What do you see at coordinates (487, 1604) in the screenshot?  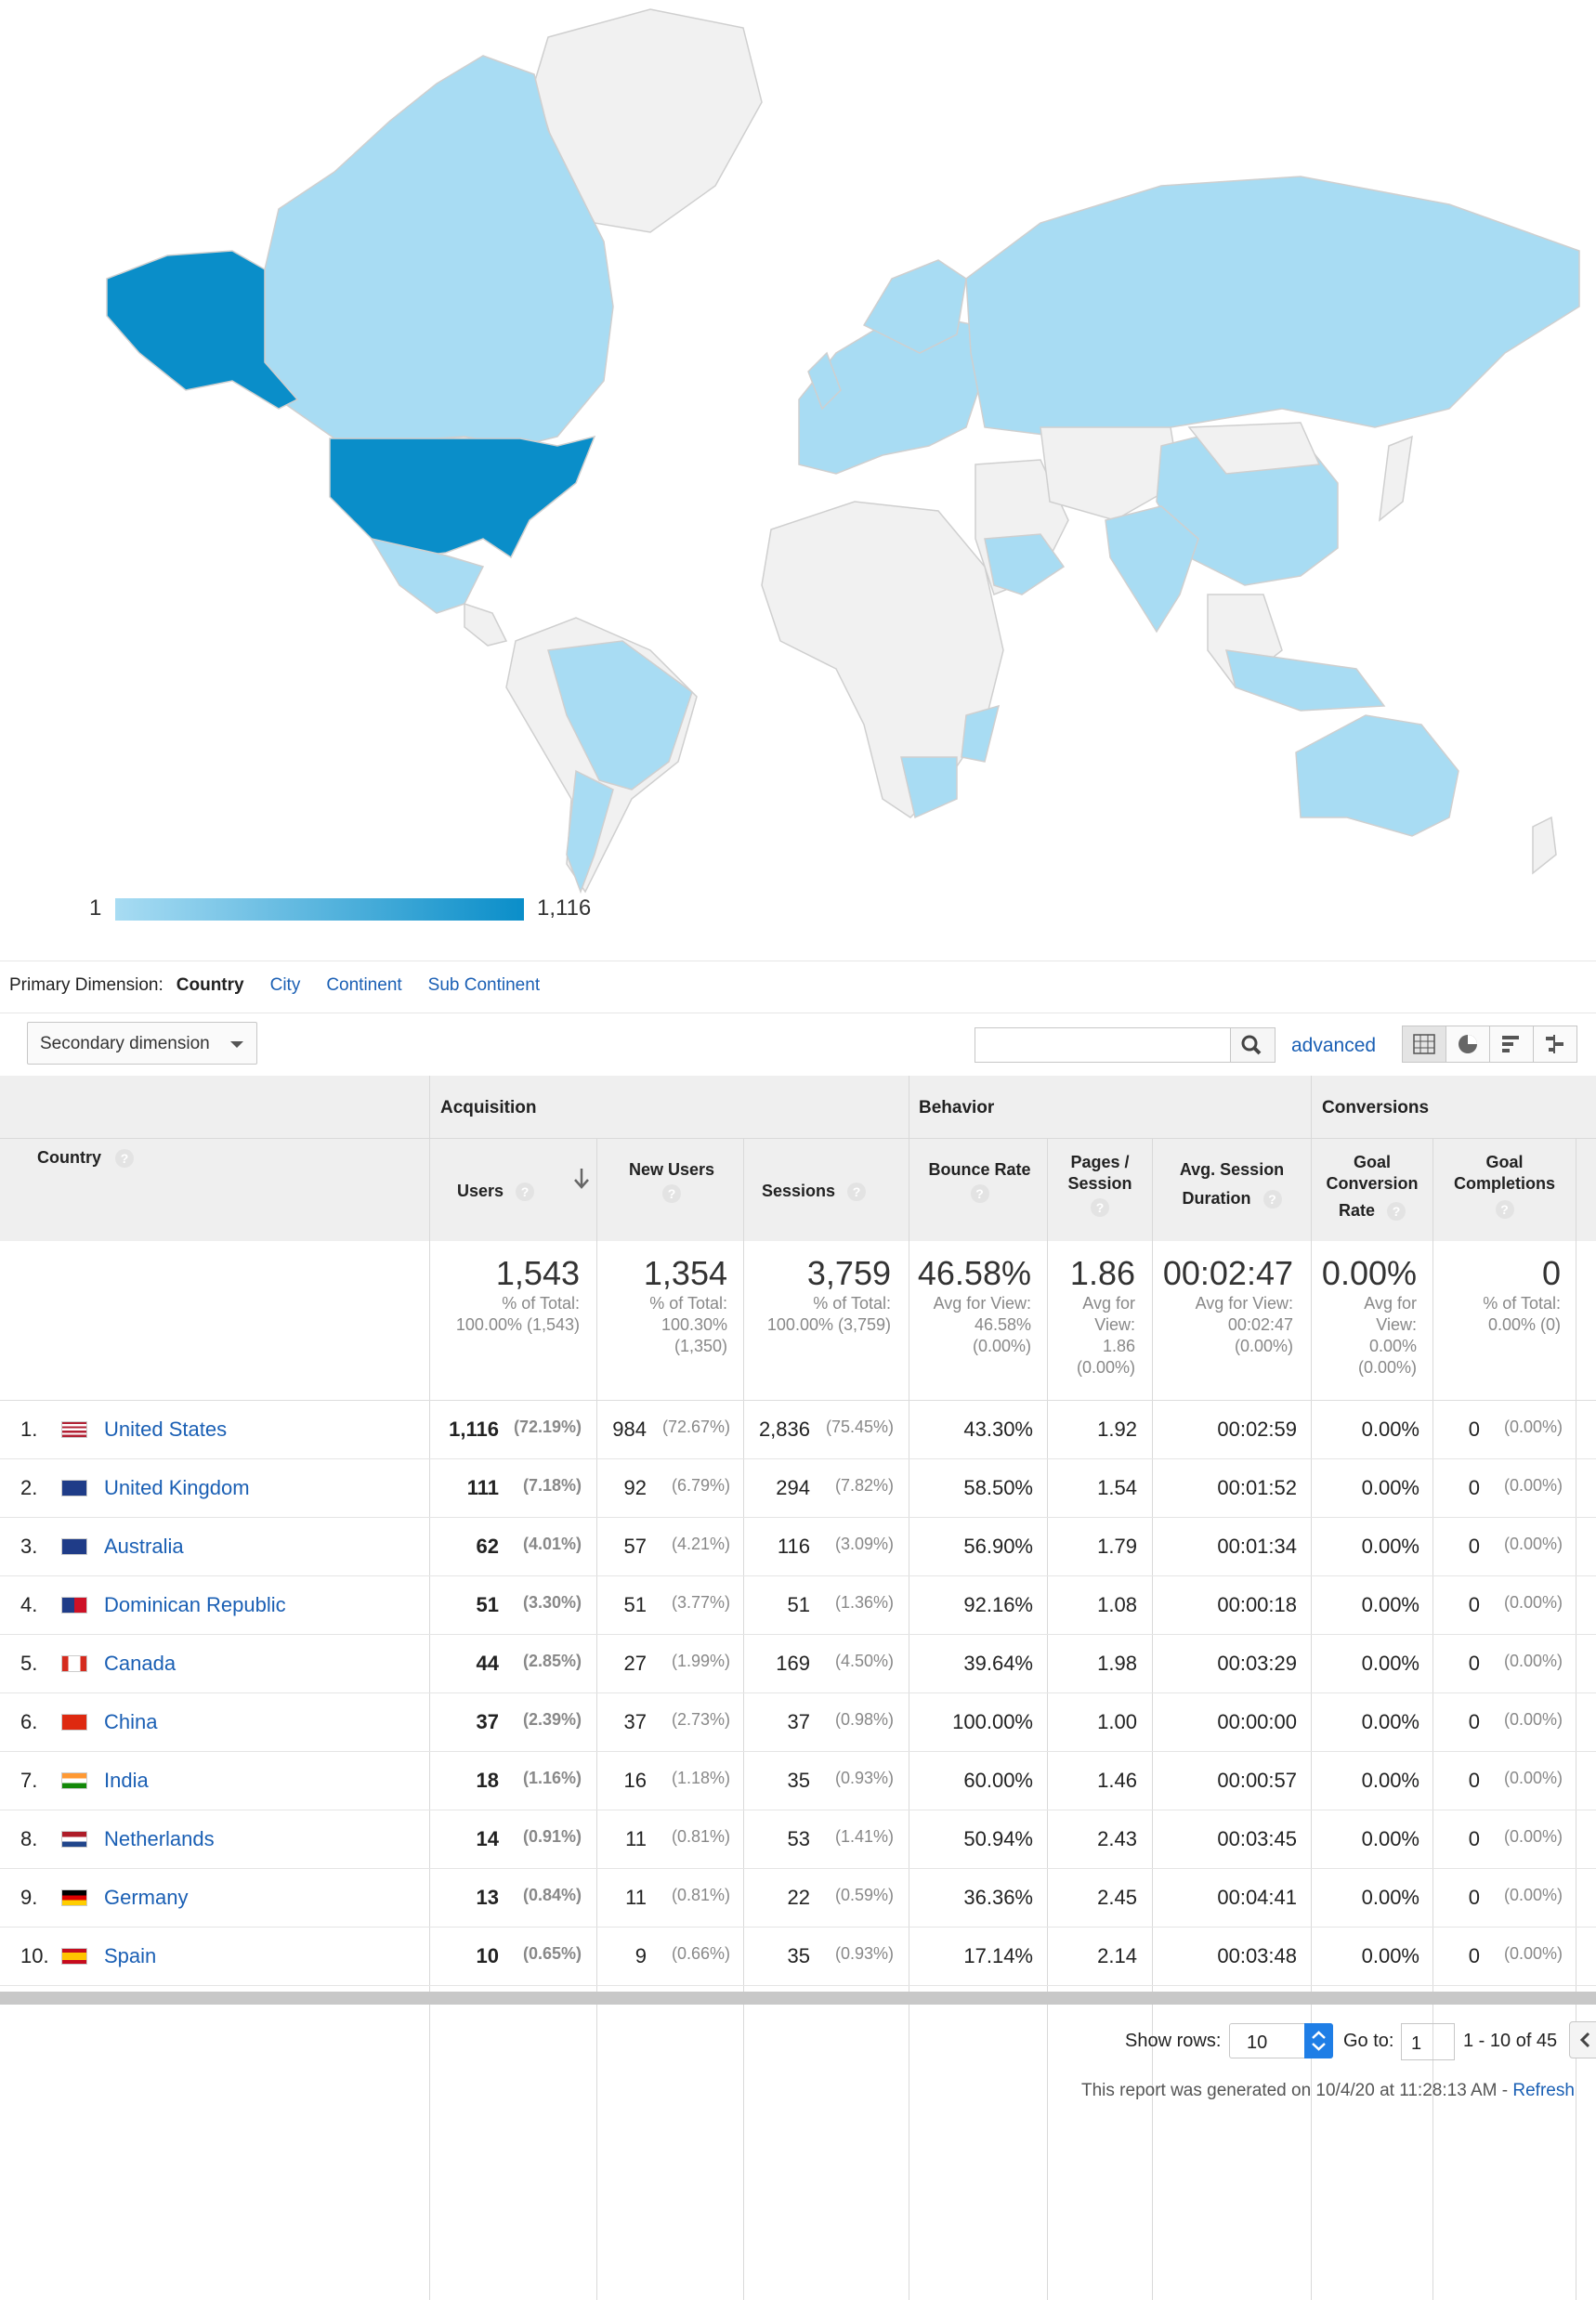 I see `user-count: 51` at bounding box center [487, 1604].